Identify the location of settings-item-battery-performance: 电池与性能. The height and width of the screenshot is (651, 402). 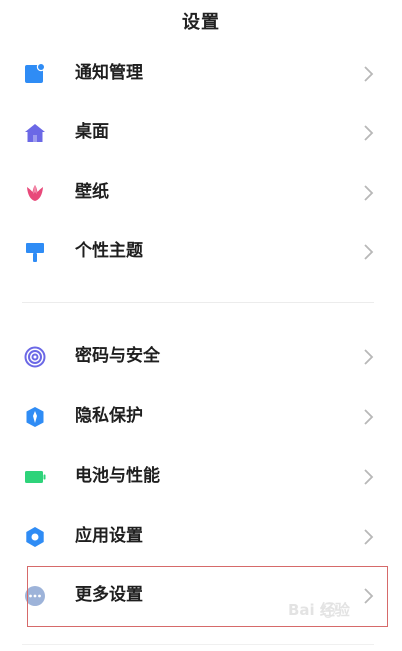
(201, 476).